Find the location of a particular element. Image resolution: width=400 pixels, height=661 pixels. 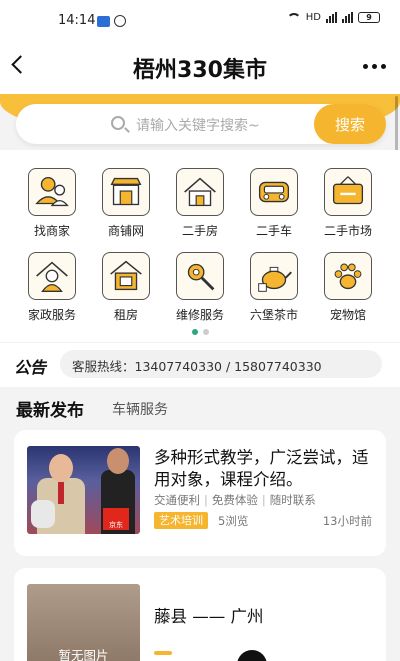

notice-bar: 公告 客服热线：13407740330 / 15807740330 is located at coordinates (200, 365).